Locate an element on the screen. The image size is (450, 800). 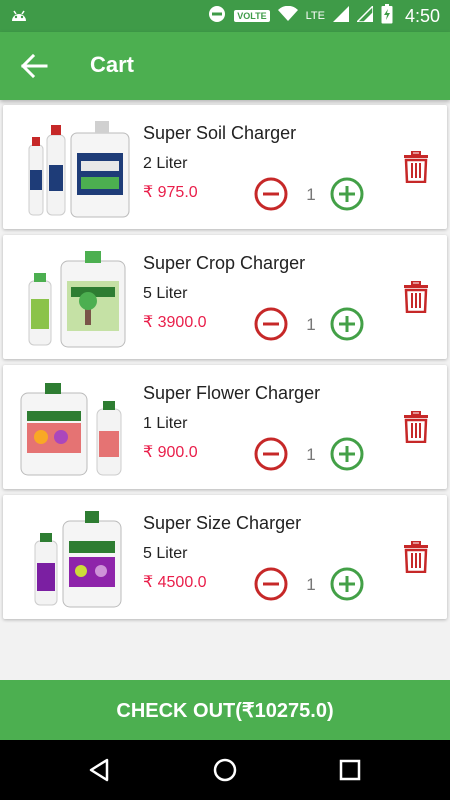
product-price: ₹ 3900.0 is located at coordinates (175, 322).